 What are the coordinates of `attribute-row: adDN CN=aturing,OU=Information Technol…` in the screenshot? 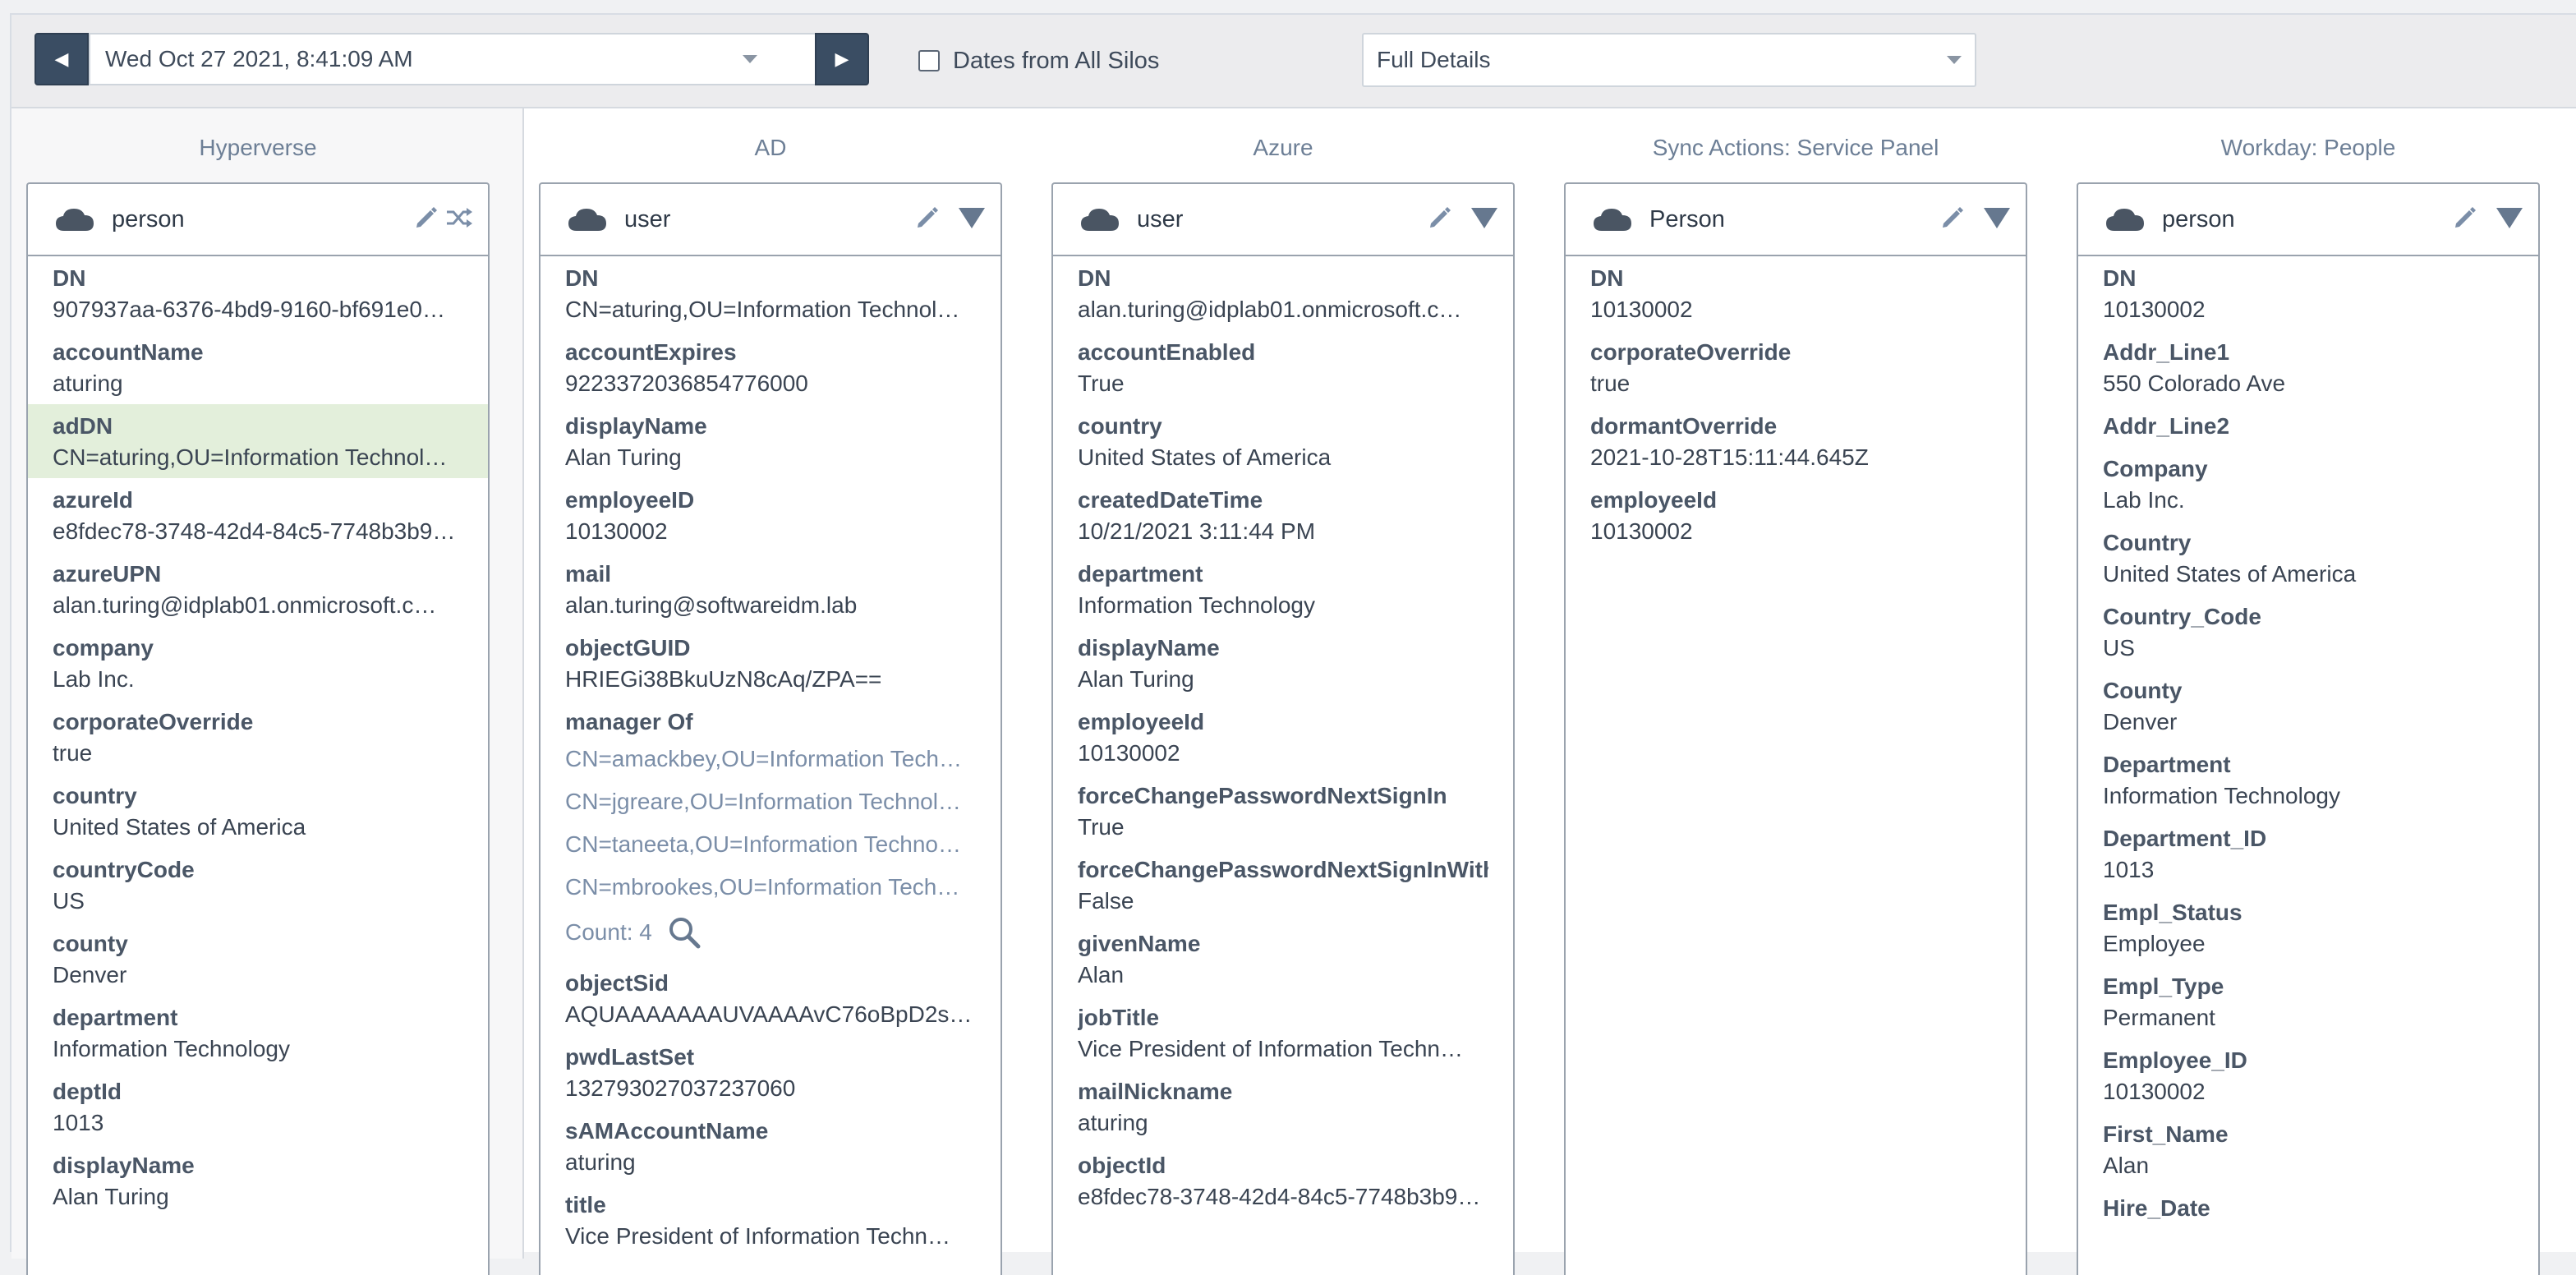 It's located at (258, 441).